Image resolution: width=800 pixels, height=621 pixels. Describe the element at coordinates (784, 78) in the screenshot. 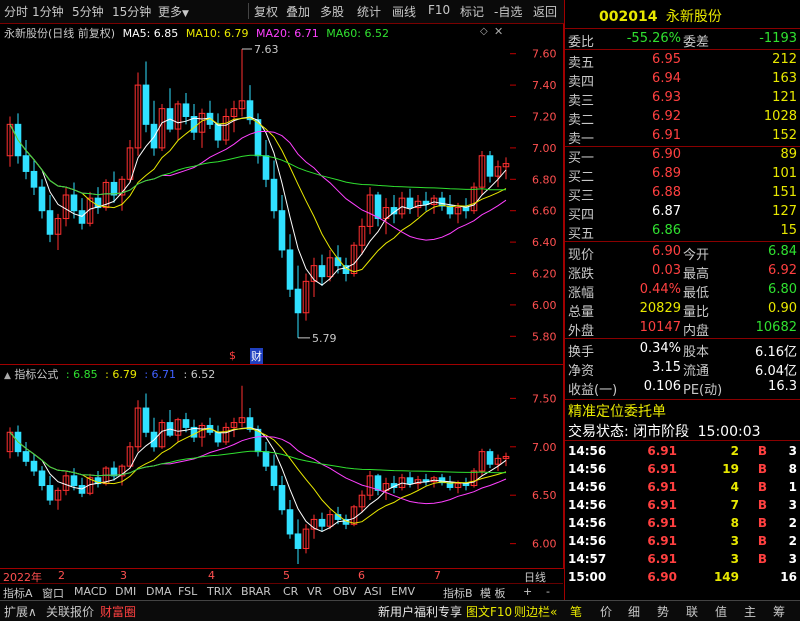

I see `sell-level-volume: 163` at that location.